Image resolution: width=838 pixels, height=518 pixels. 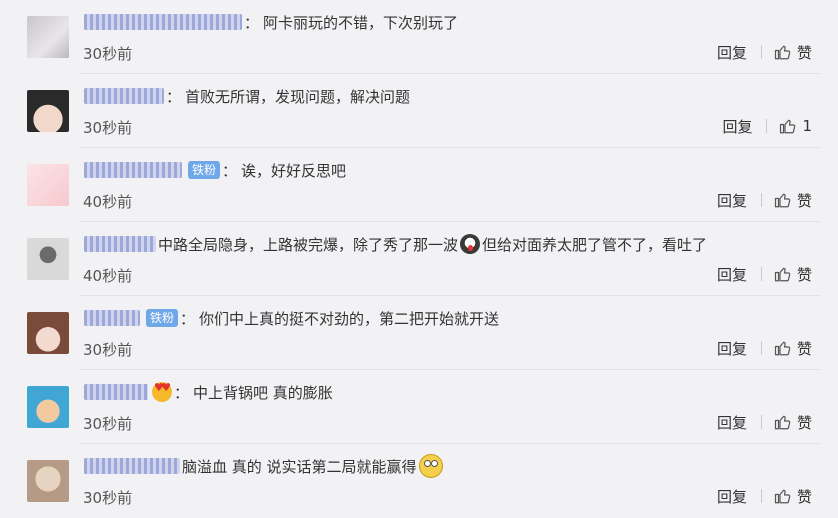 What do you see at coordinates (298, 96) in the screenshot?
I see `comment-text: 首败无所谓，发现问题，解决问题` at bounding box center [298, 96].